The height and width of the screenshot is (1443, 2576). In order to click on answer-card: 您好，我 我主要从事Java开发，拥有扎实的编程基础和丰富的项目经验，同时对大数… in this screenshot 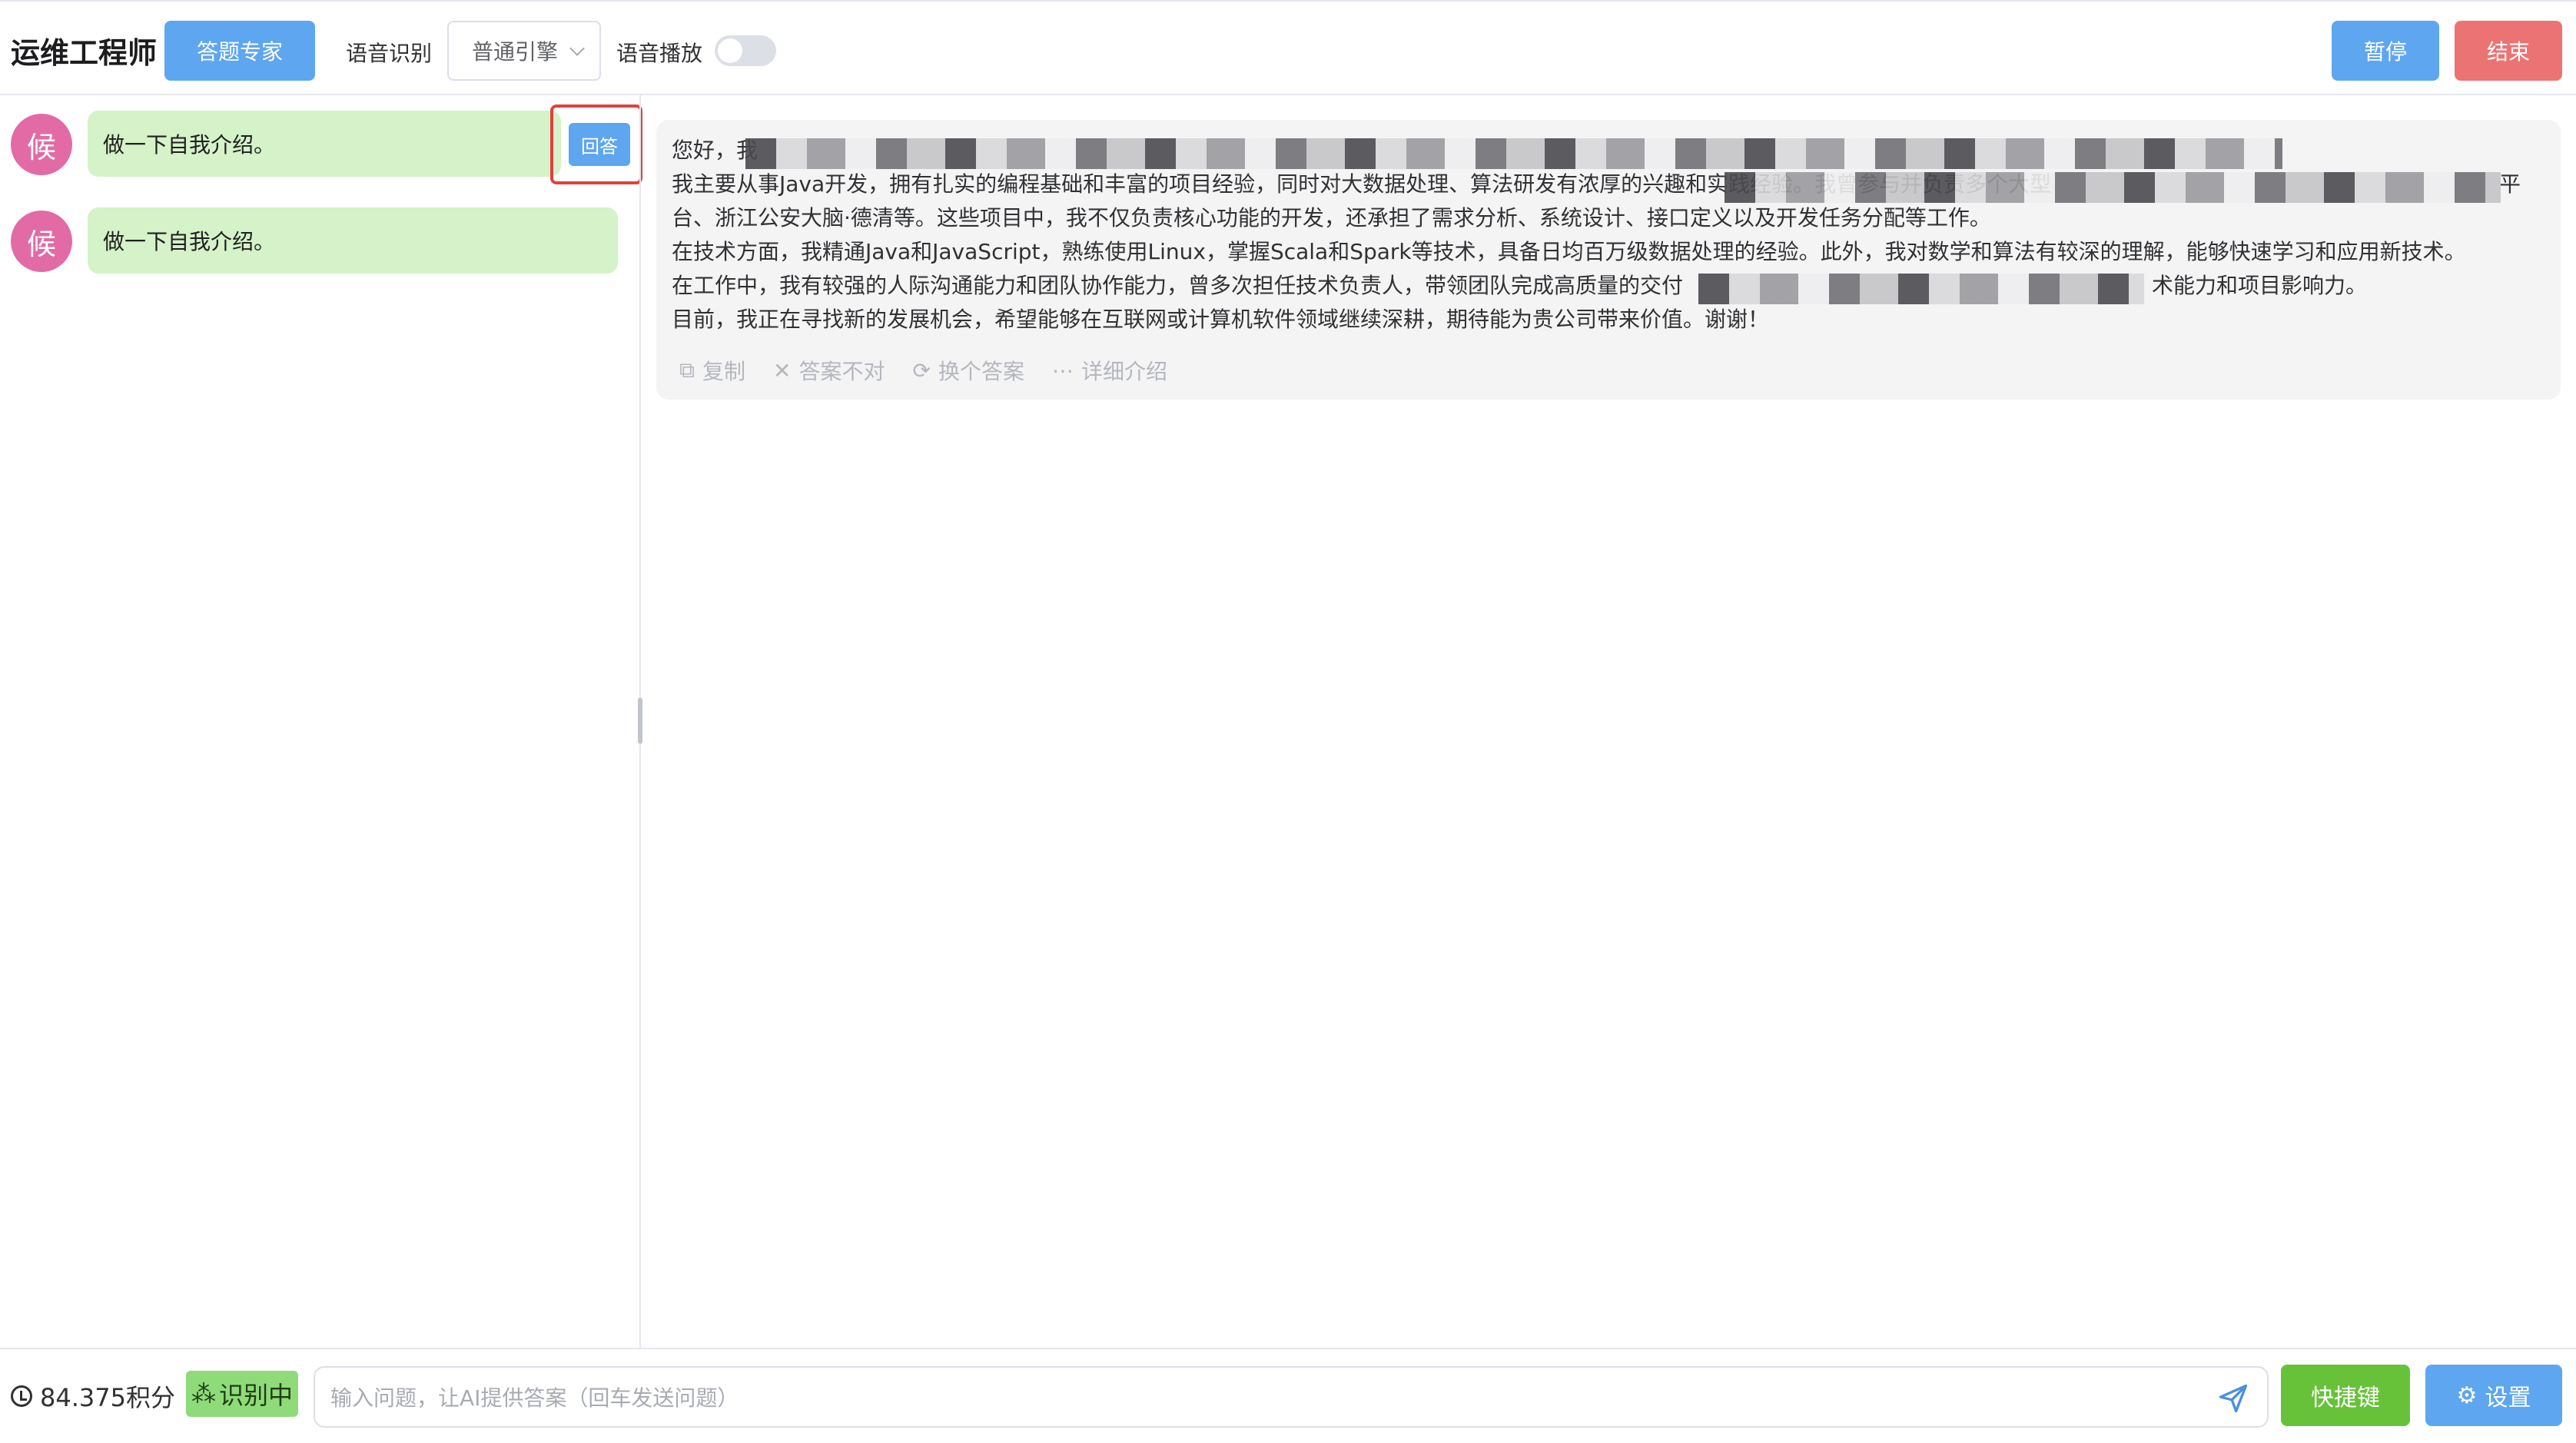, I will do `click(1609, 260)`.